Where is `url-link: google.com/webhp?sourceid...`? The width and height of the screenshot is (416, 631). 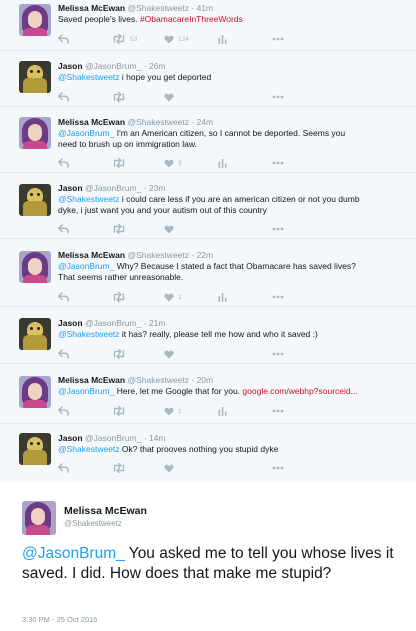 url-link: google.com/webhp?sourceid... is located at coordinates (299, 391).